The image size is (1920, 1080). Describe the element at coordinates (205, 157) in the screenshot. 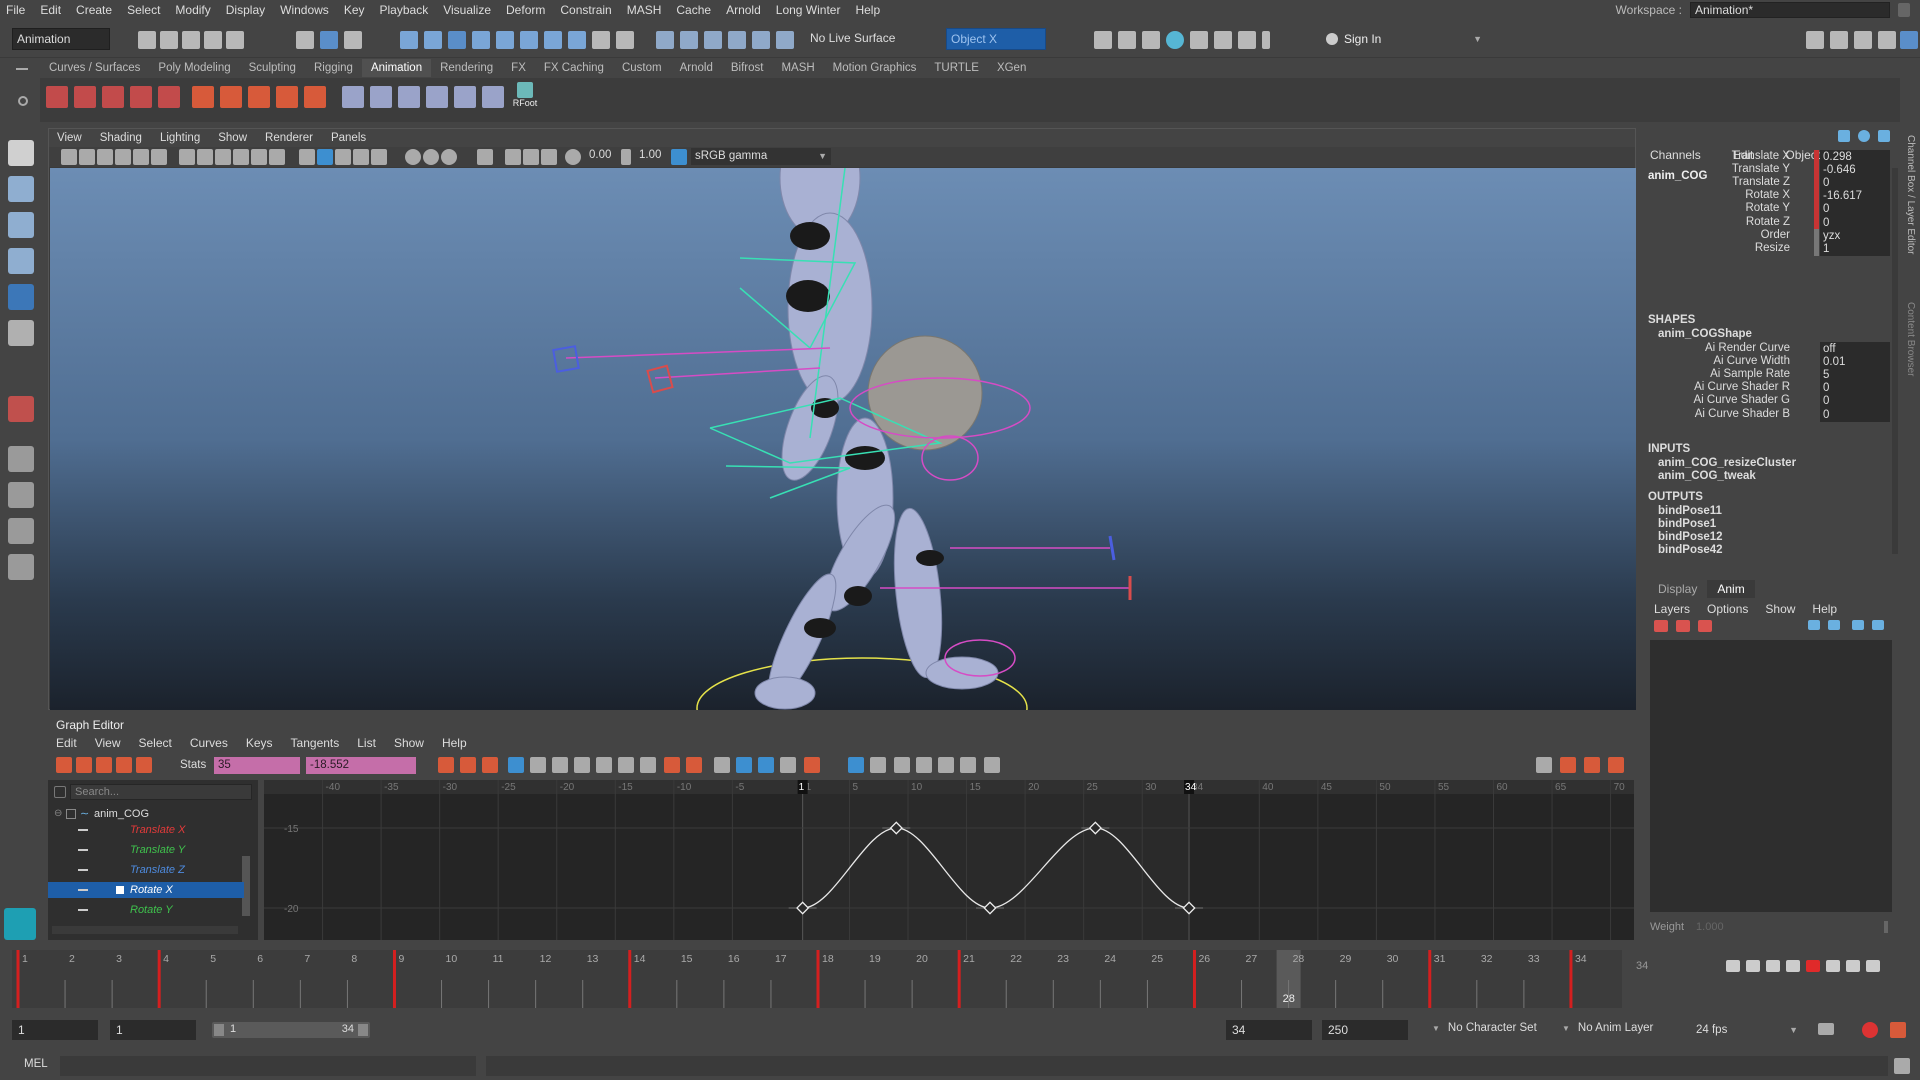

I see `film-gate-icon` at that location.